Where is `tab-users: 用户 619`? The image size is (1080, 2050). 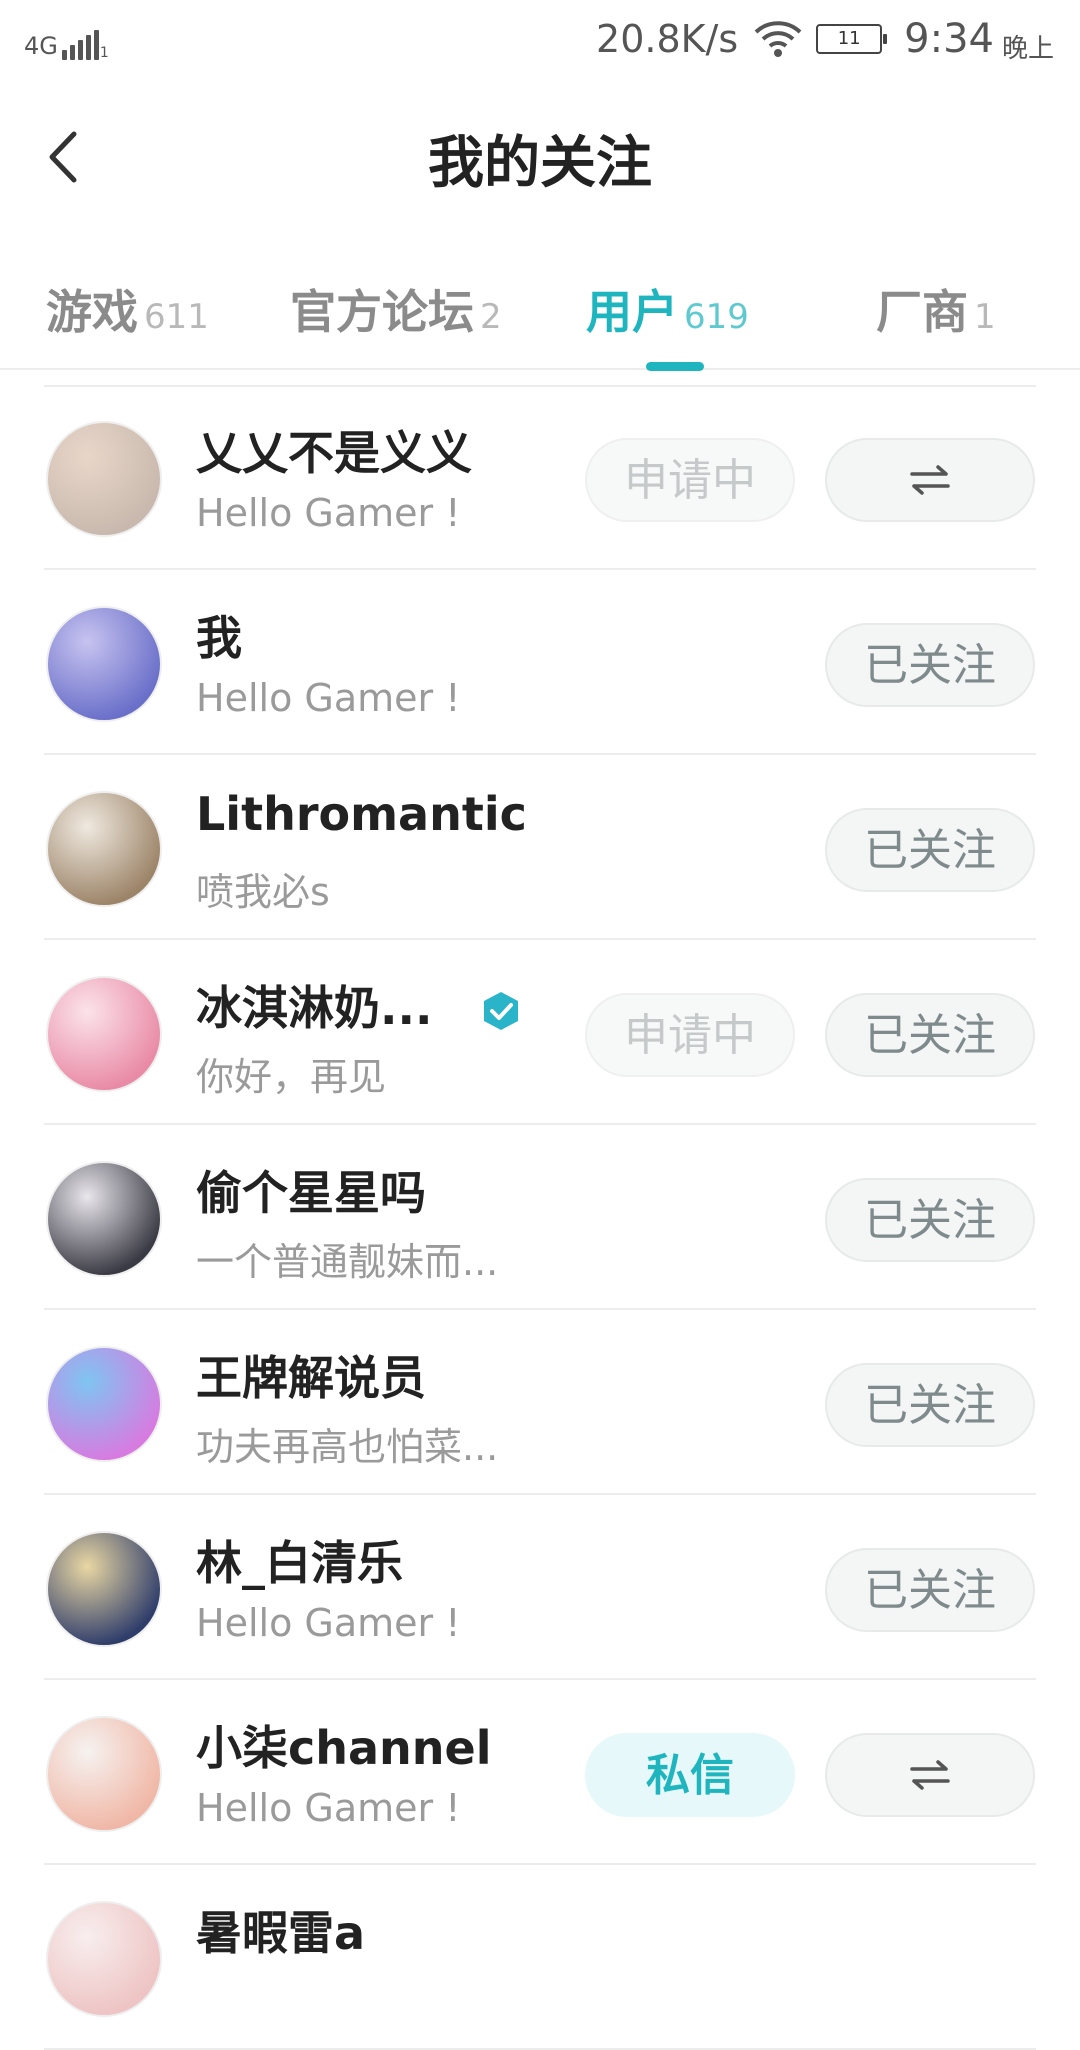
tab-users: 用户 619 is located at coordinates (667, 309).